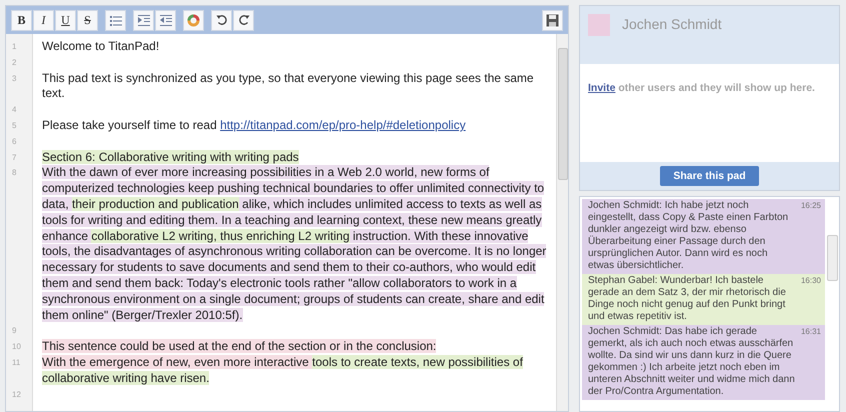 The image size is (846, 412). I want to click on list-icon, so click(116, 20).